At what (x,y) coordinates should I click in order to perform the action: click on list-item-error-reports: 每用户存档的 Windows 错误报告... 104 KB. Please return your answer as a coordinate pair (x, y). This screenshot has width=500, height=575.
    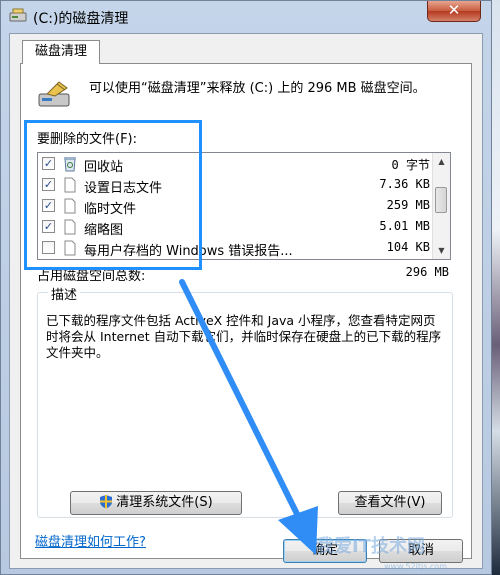
    Looking at the image, I should click on (236, 248).